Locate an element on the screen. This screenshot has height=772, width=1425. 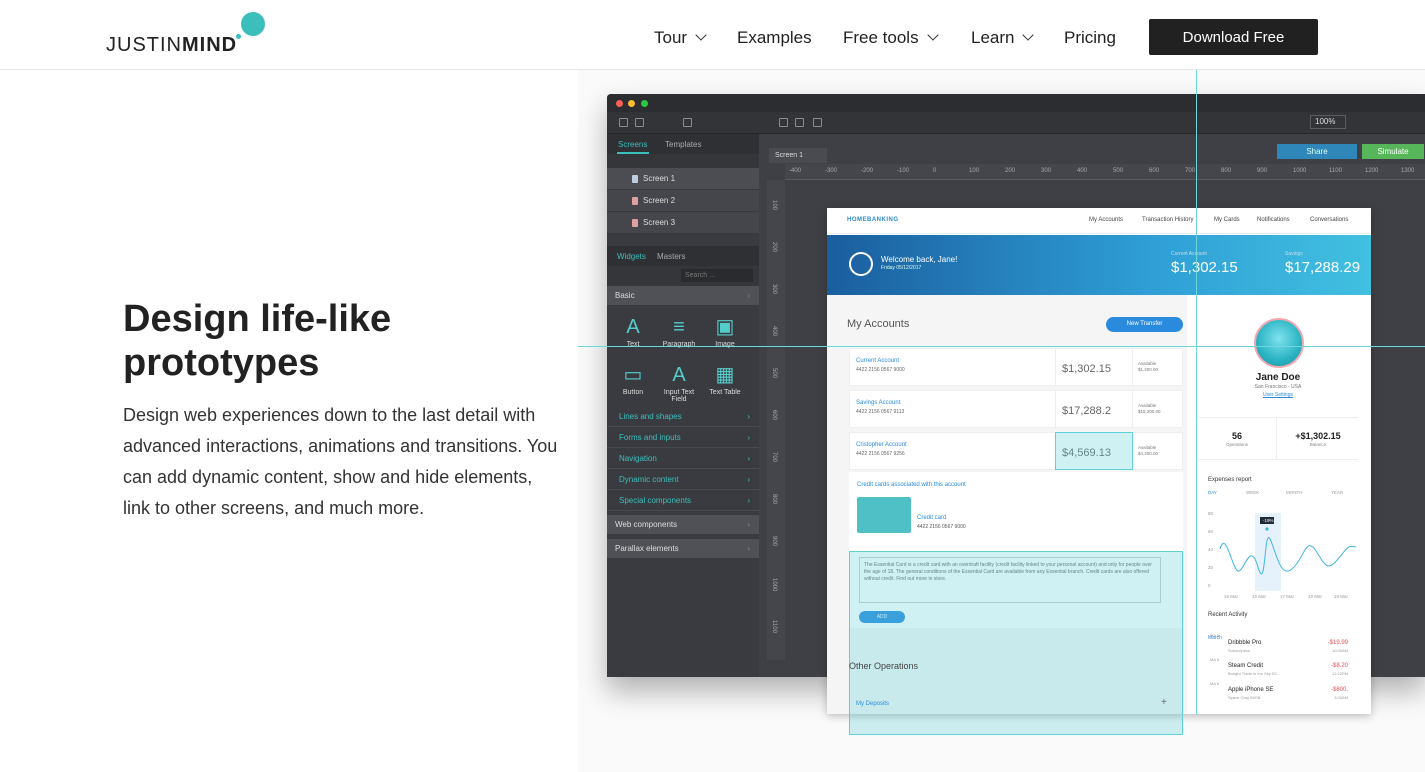
nav-pricing: Pricing is located at coordinates (1090, 38).